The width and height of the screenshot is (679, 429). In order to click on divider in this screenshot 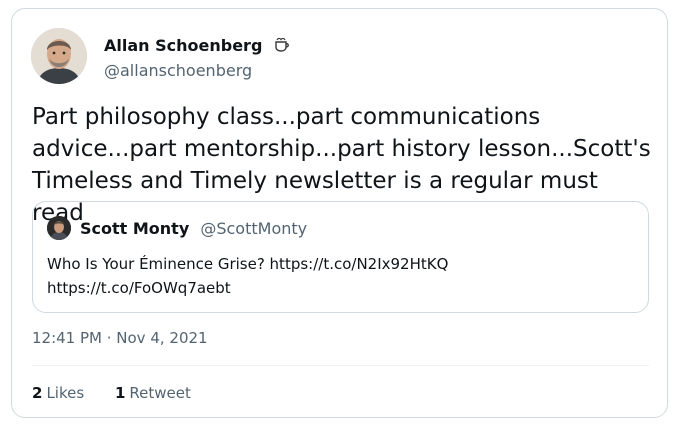, I will do `click(340, 365)`.